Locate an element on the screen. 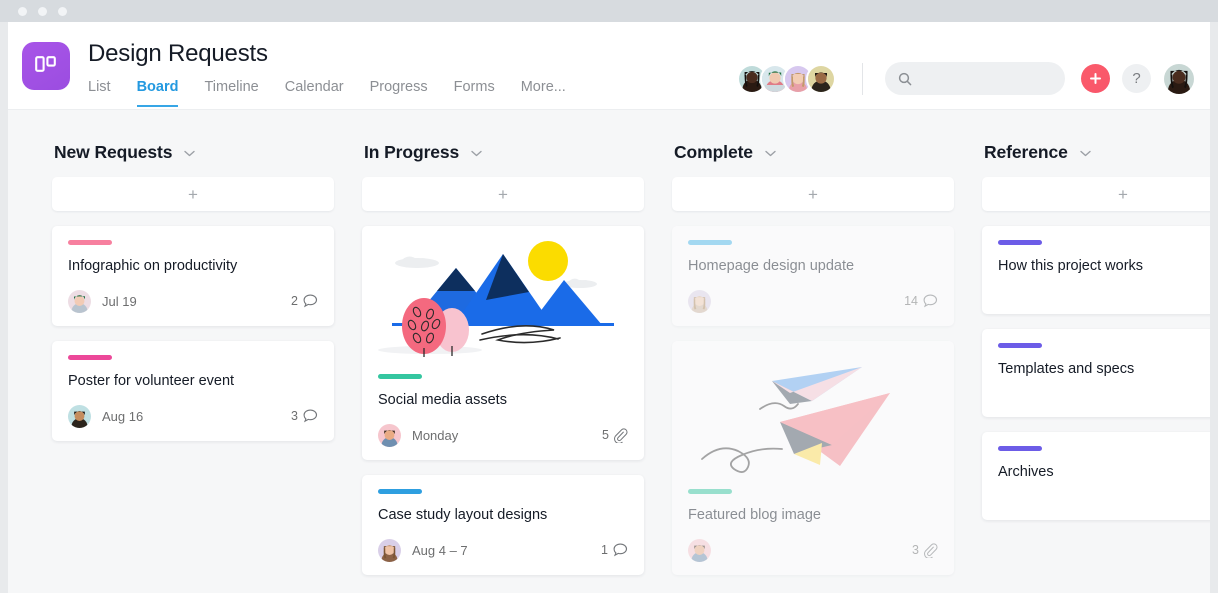 This screenshot has height=593, width=1218. search-box is located at coordinates (975, 78).